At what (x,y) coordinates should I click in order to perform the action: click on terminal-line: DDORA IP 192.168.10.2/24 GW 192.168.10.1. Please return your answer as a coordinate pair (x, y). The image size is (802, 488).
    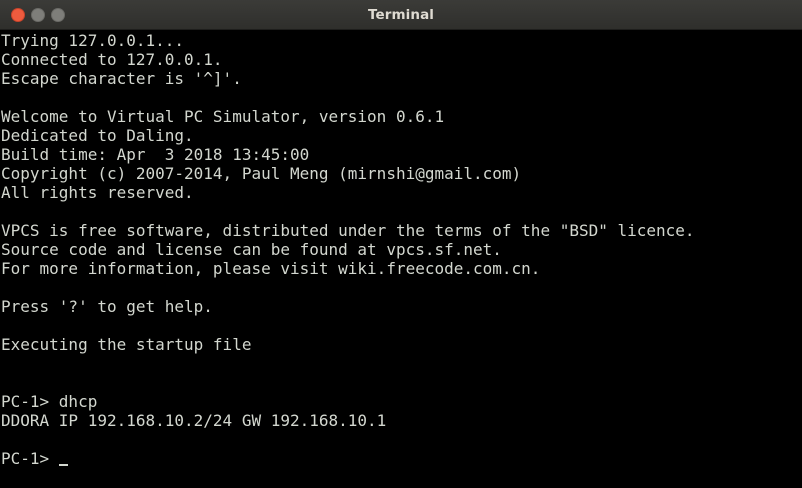
    Looking at the image, I should click on (194, 420).